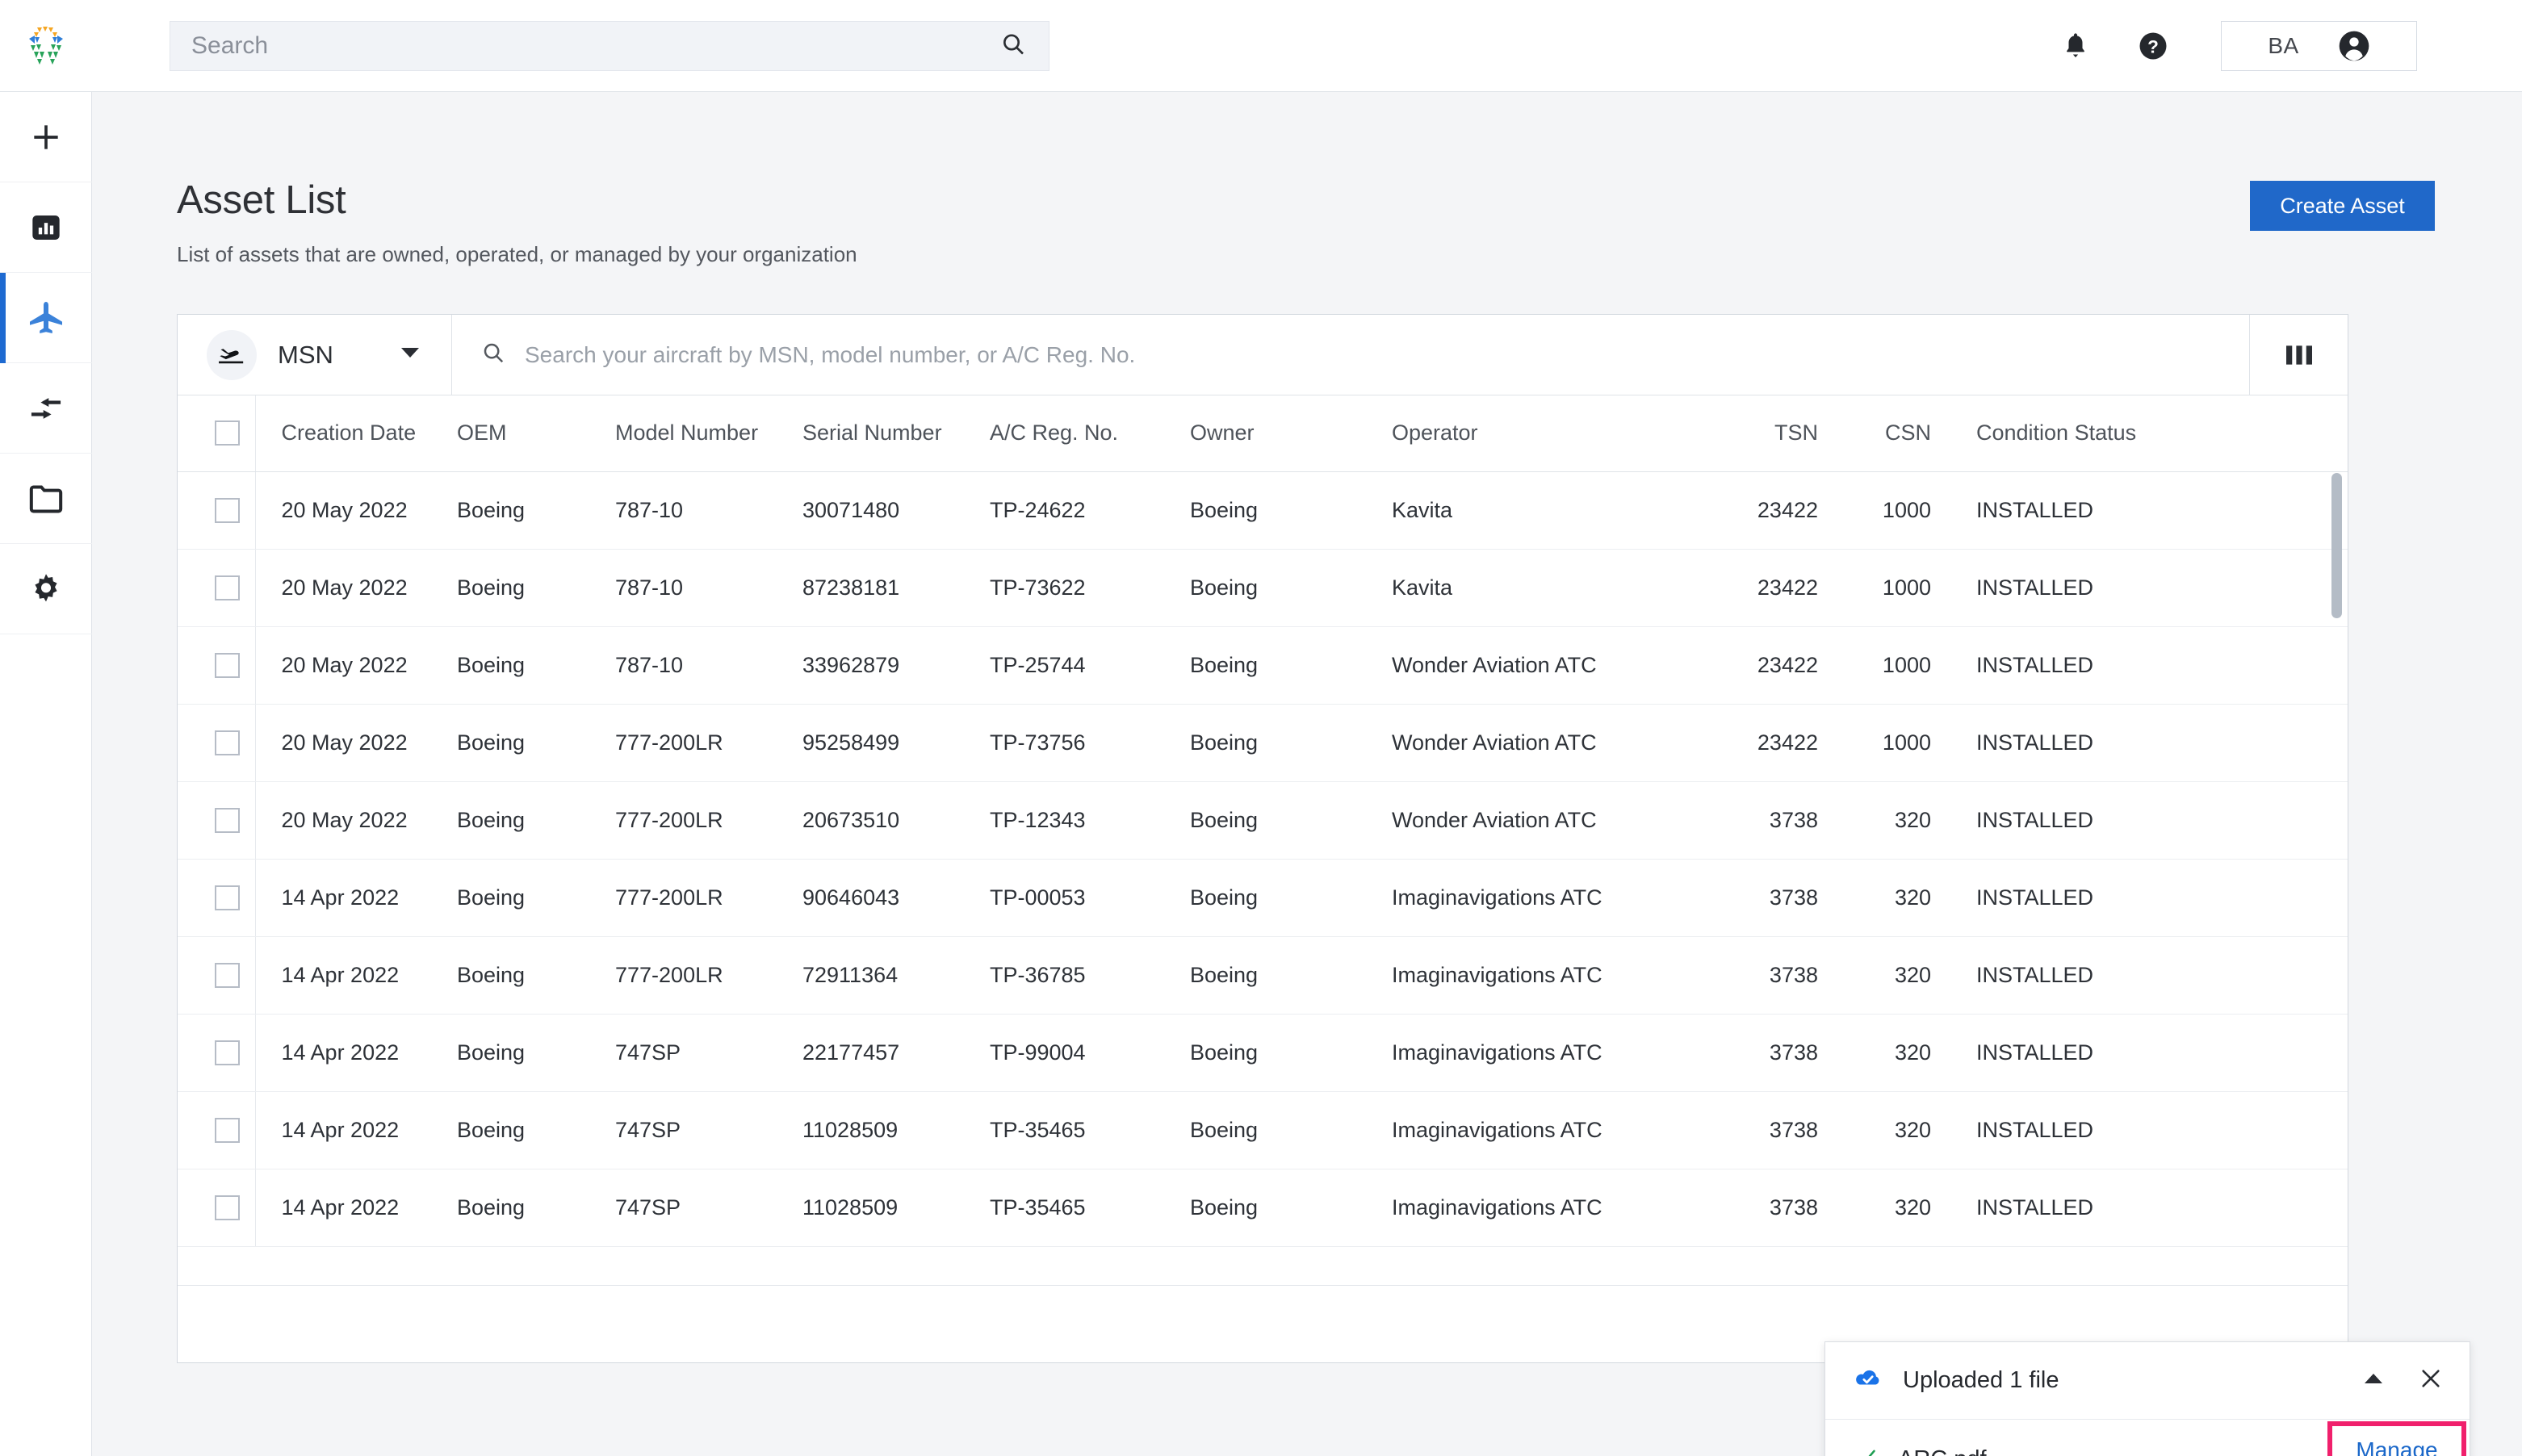 This screenshot has height=1456, width=2522. Describe the element at coordinates (1868, 1380) in the screenshot. I see `cloud-check-icon` at that location.